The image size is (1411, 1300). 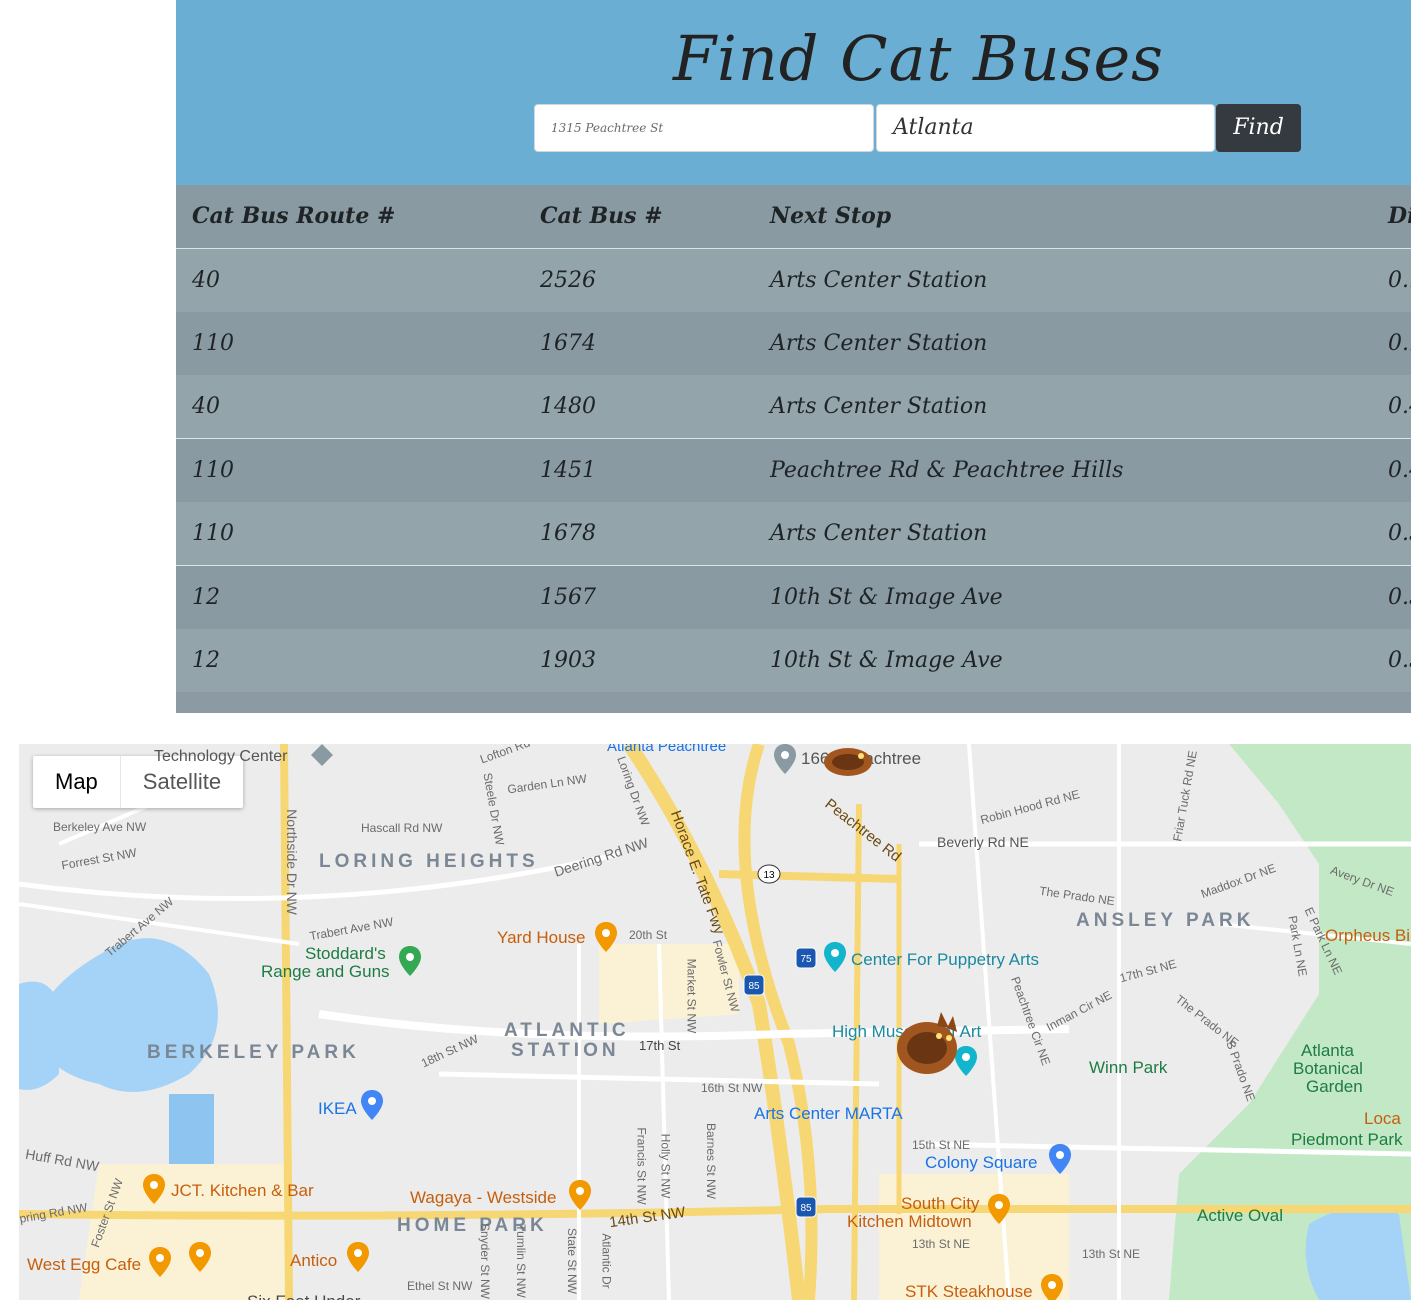 I want to click on street-label: Snyder St NW, so click(x=485, y=1261).